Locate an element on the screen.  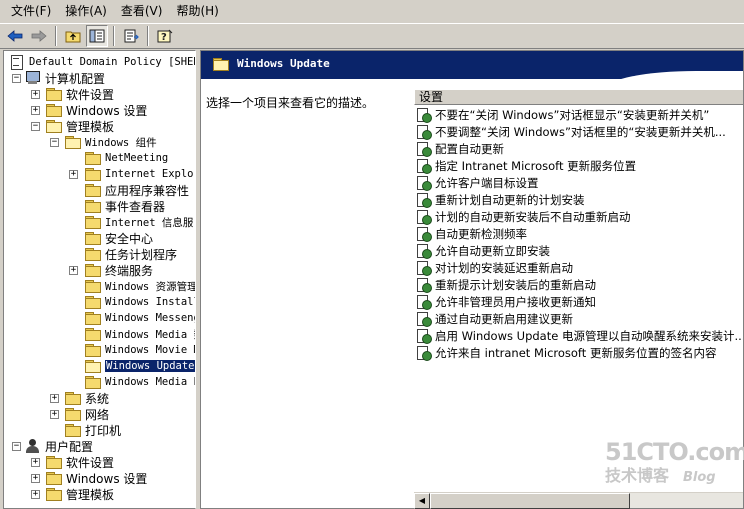
setting-row: 不要在“关闭 Windows”对话框显示“安装更新并关机” is located at coordinates (562, 114).